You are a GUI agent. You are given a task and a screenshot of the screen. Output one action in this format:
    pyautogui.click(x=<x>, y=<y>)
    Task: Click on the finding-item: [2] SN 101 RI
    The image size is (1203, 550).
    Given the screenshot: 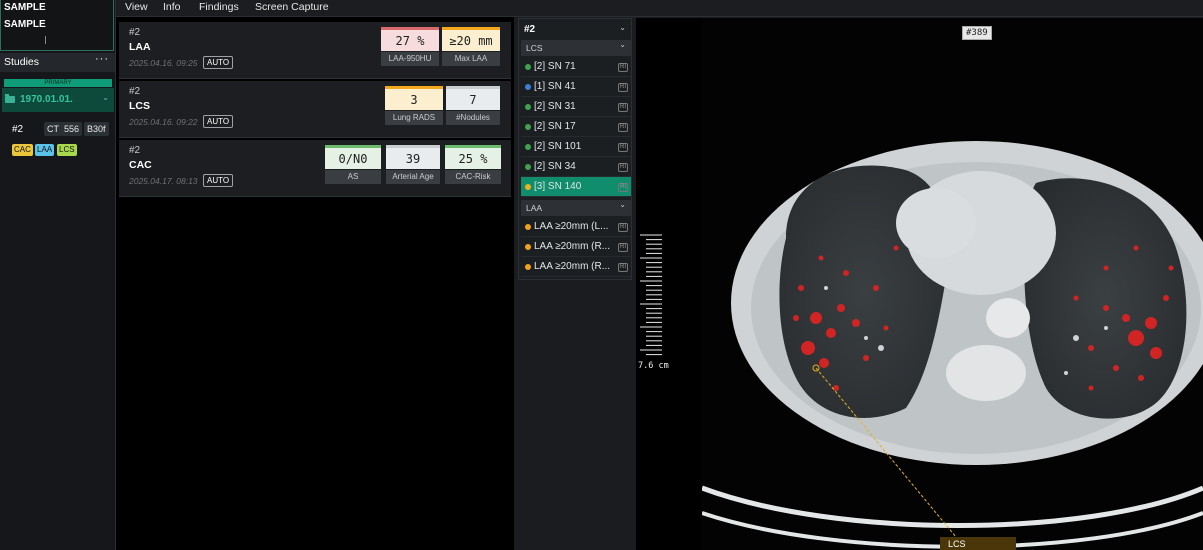 What is the action you would take?
    pyautogui.click(x=576, y=147)
    